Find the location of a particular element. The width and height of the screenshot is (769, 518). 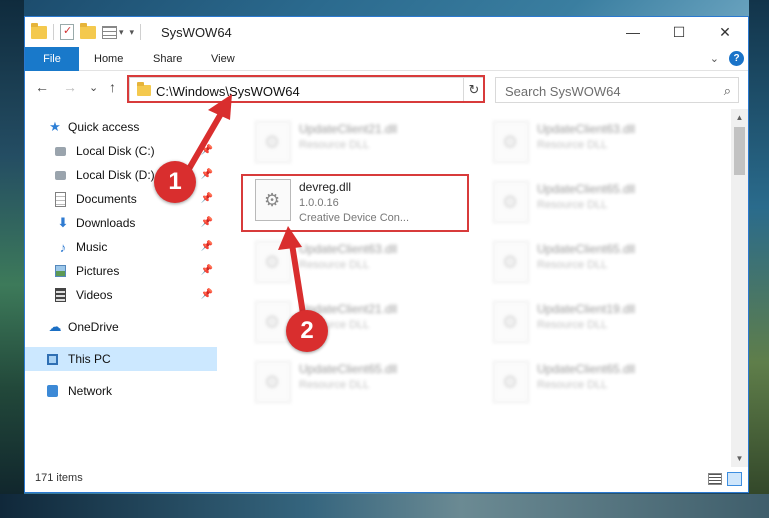

search-input: Search SysWOW64 is located at coordinates (563, 91).